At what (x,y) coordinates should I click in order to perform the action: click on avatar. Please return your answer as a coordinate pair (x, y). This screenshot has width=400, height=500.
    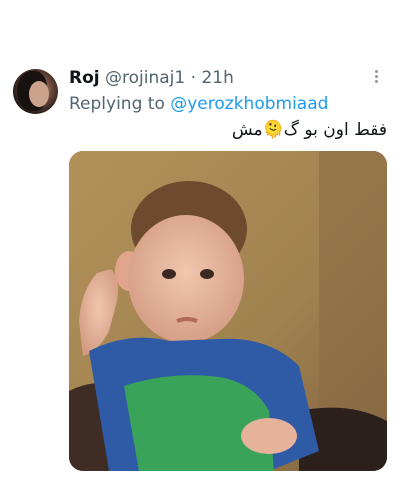
    Looking at the image, I should click on (35, 91).